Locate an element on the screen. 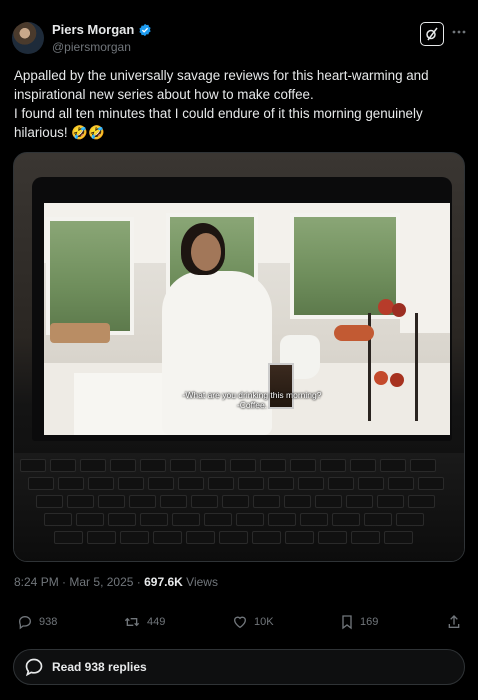  share-button is located at coordinates (454, 622).